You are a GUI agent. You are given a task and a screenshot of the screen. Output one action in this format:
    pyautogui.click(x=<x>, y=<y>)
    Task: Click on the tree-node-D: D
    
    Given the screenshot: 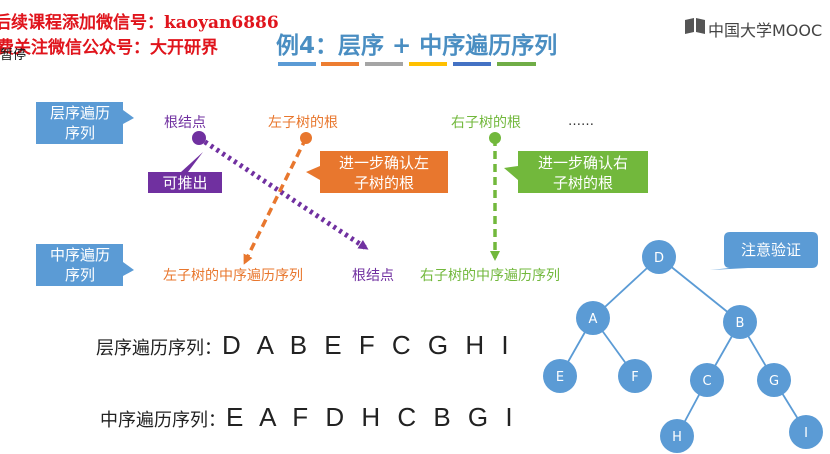 What is the action you would take?
    pyautogui.click(x=659, y=257)
    